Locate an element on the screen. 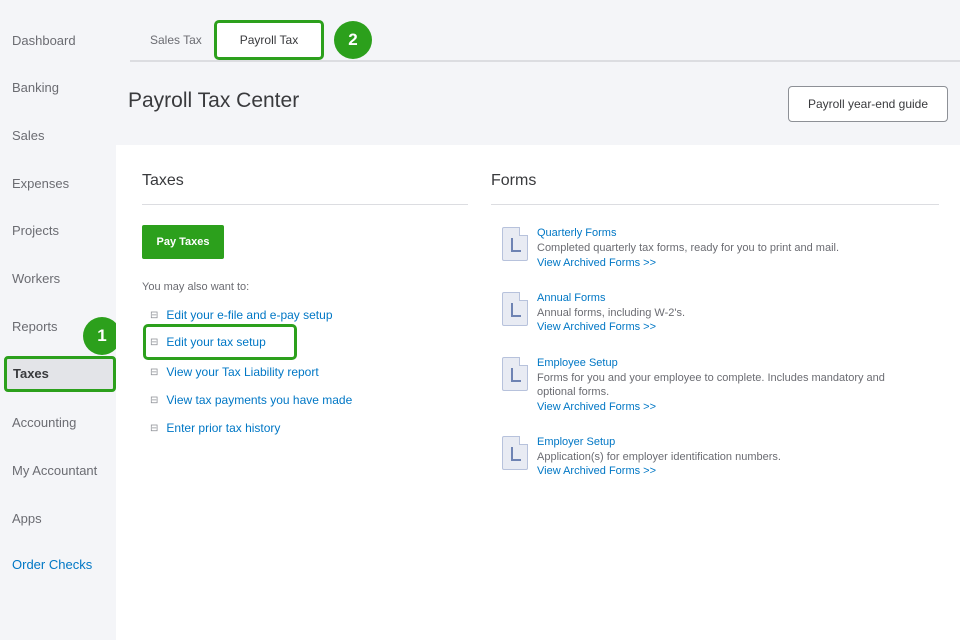 The width and height of the screenshot is (960, 640). link-label: View tax payments you have made is located at coordinates (259, 400).